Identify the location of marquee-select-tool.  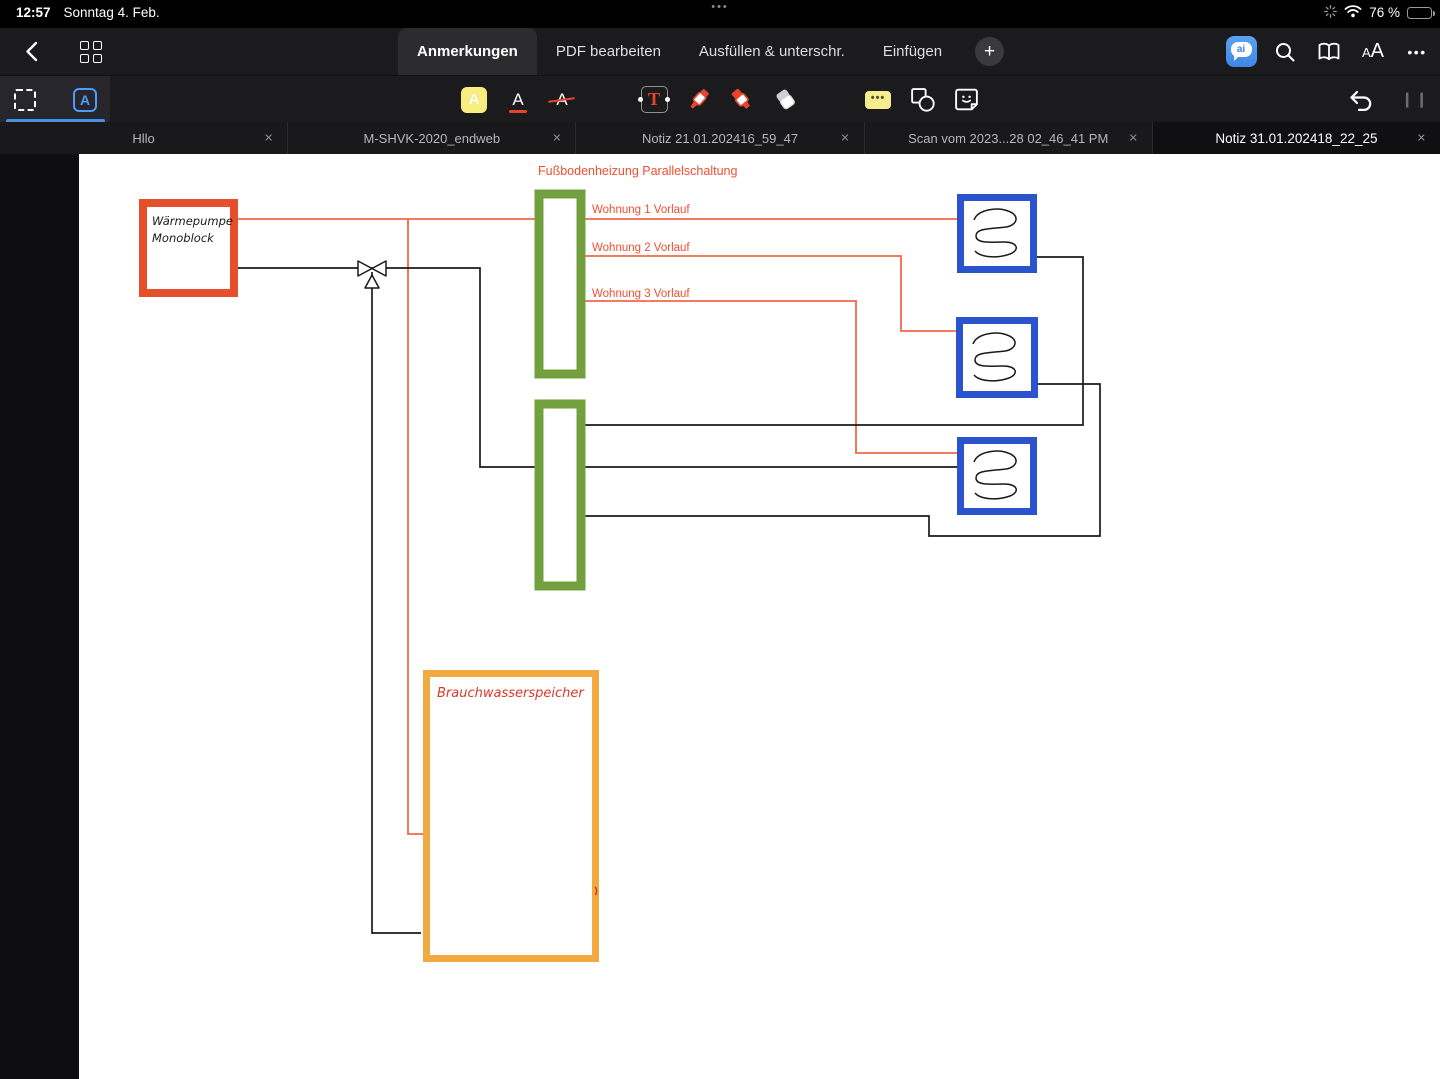
(25, 100).